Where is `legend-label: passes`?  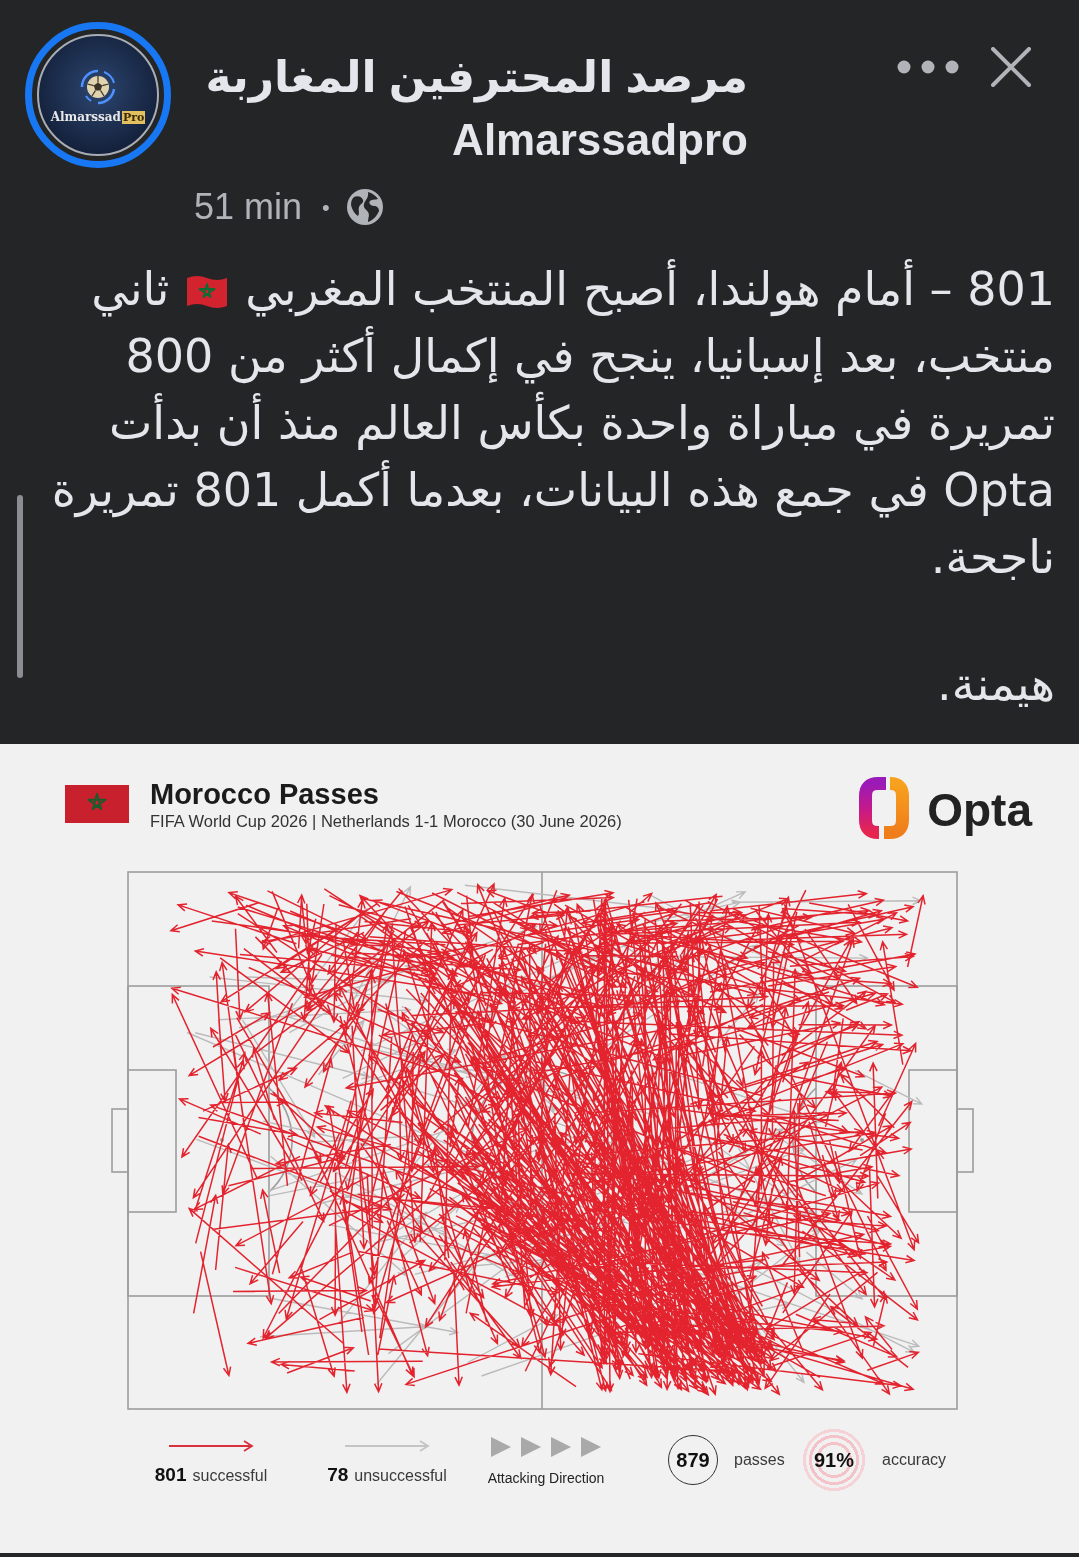 legend-label: passes is located at coordinates (759, 1460).